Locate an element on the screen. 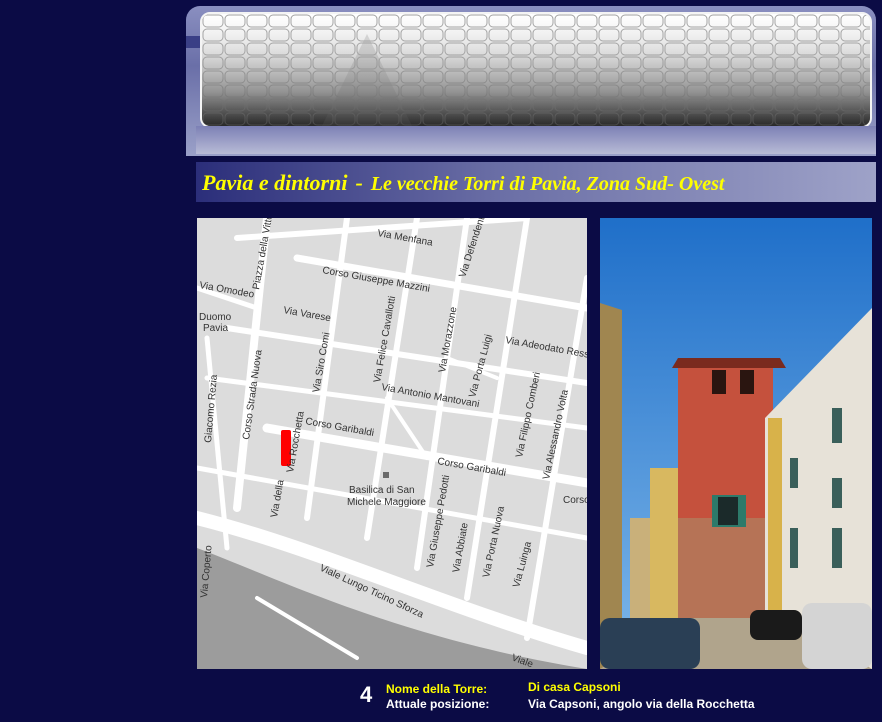 The image size is (882, 722). map-label: Michele Maggiore is located at coordinates (386, 502).